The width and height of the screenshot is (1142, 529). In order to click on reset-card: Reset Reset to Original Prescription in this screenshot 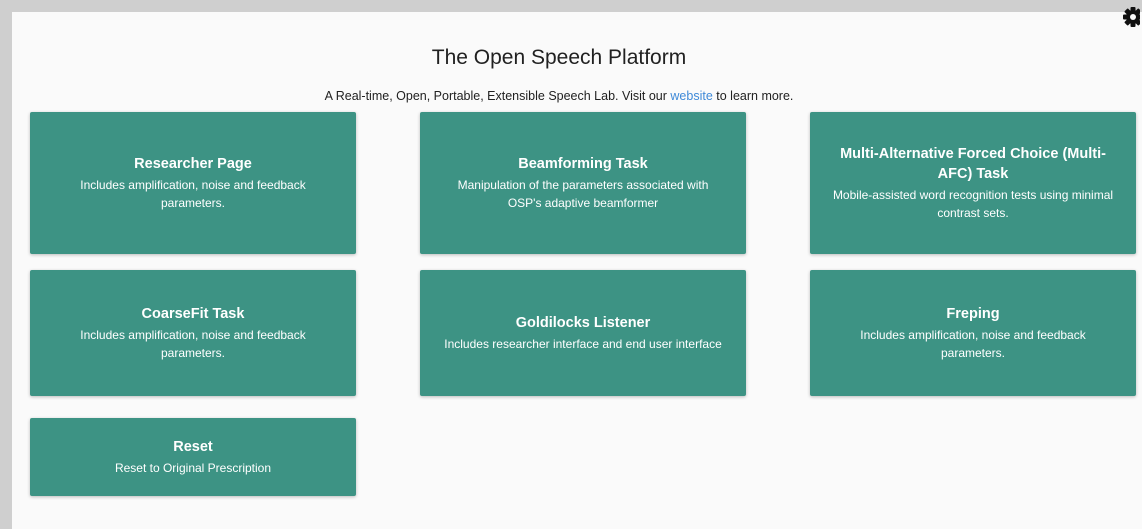, I will do `click(193, 457)`.